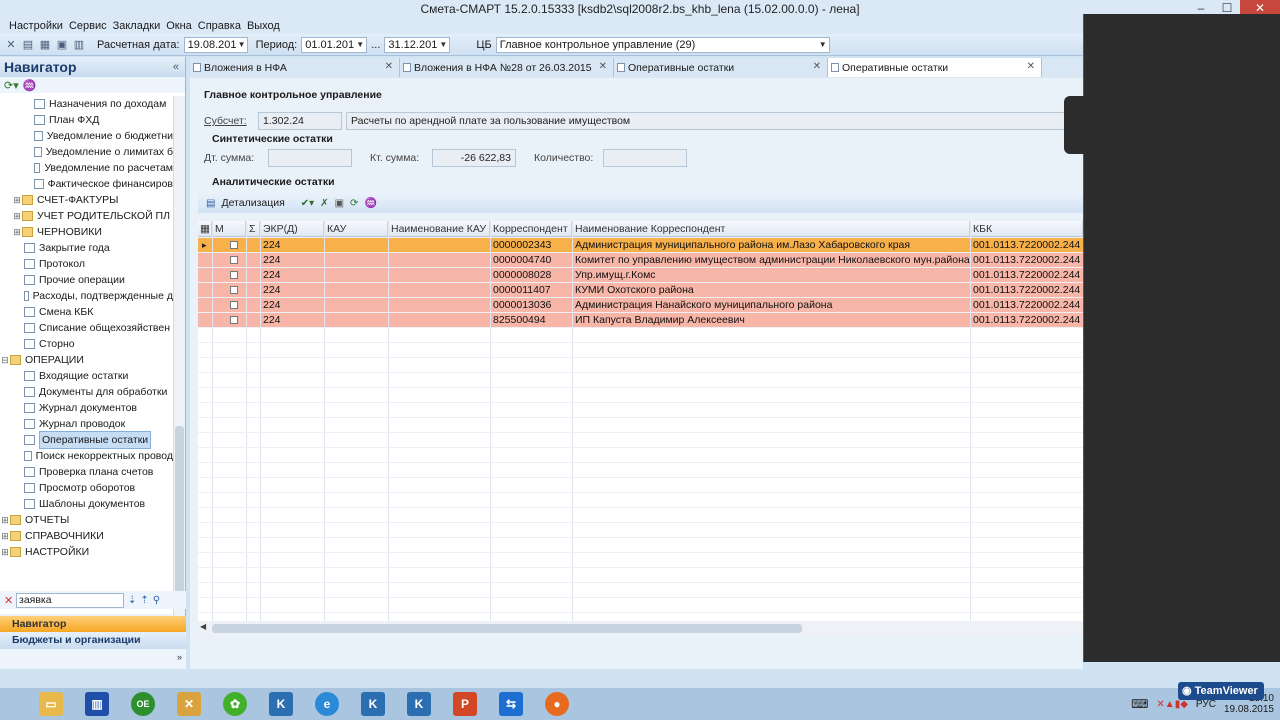  I want to click on tree-item-folder: ⊟ ОПЕРАЦИИ, so click(86, 360).